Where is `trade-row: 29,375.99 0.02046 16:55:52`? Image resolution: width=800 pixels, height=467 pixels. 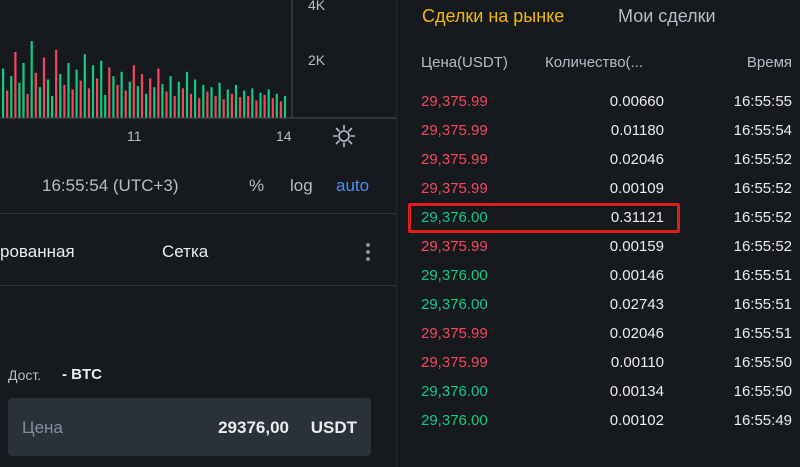 trade-row: 29,375.99 0.02046 16:55:52 is located at coordinates (598, 159).